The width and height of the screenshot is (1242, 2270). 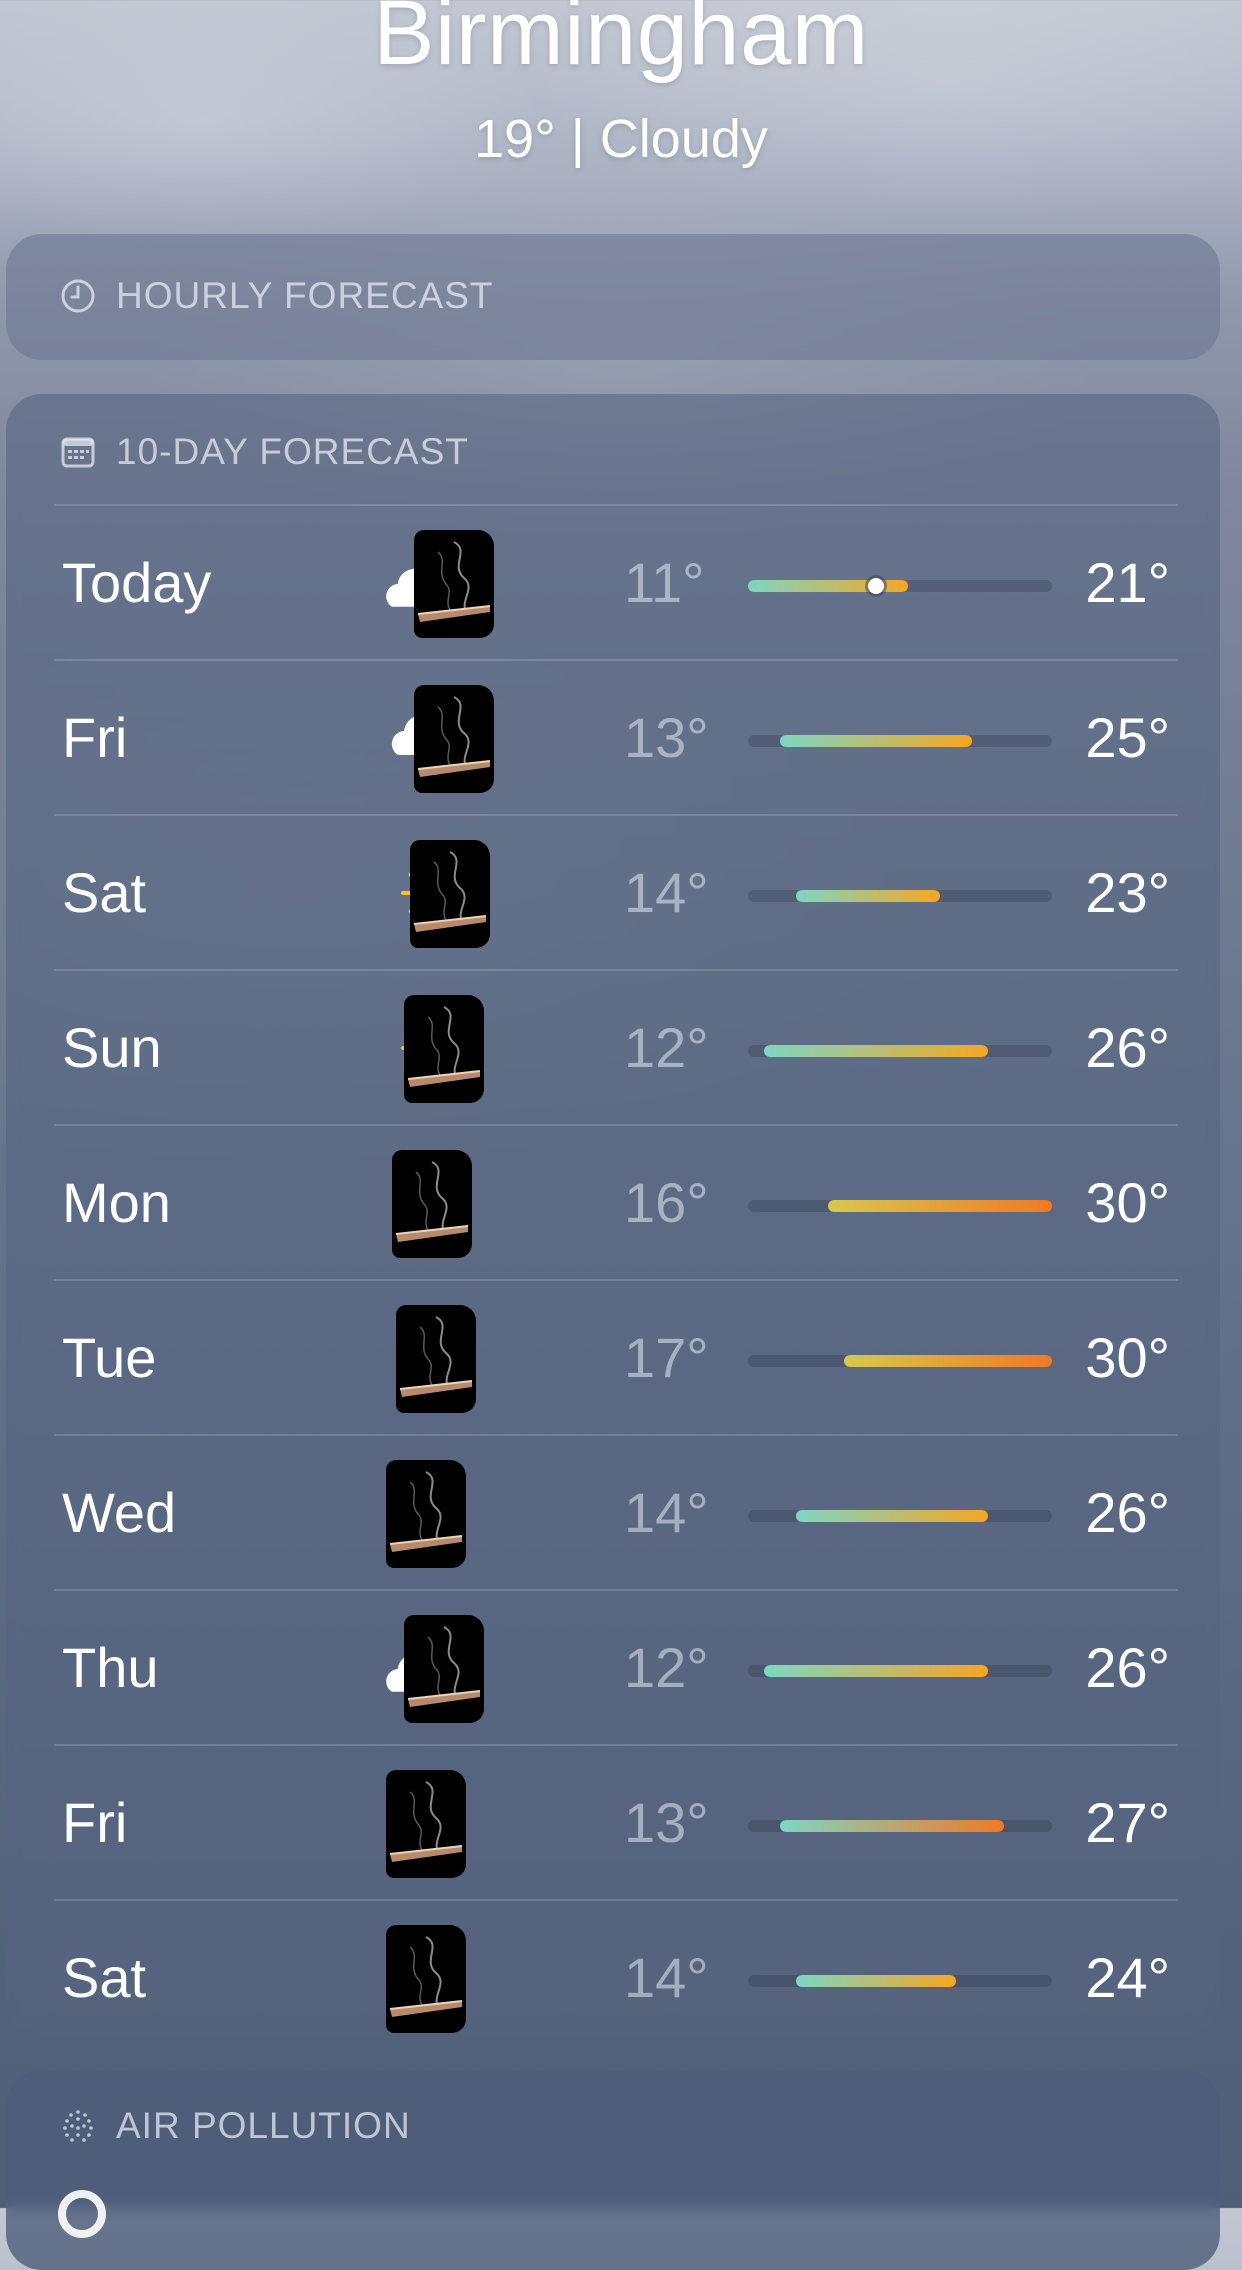 I want to click on hourly-forecast-header: HOURLY FORECAST, so click(x=276, y=296).